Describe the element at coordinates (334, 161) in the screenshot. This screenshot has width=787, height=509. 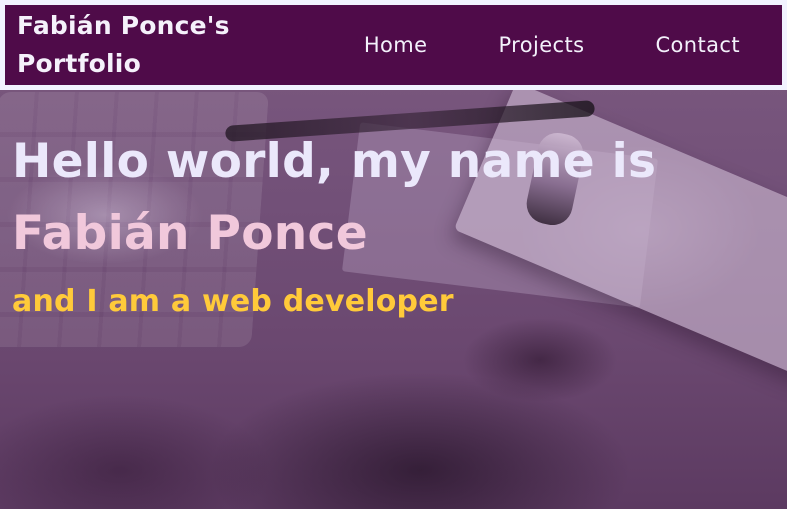
I see `hero-headline: Hello world, my name is` at that location.